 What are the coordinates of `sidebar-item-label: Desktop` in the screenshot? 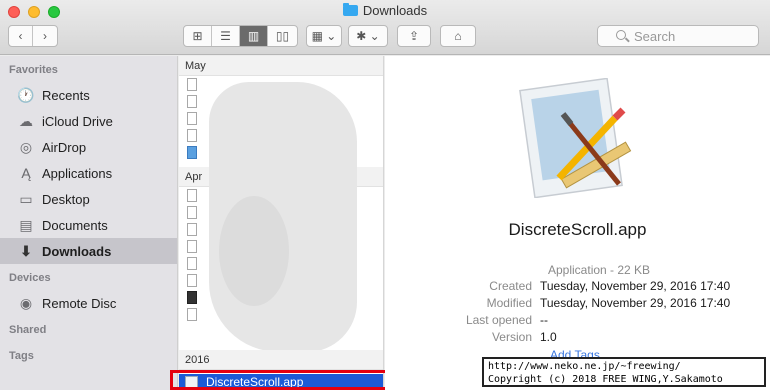 It's located at (66, 199).